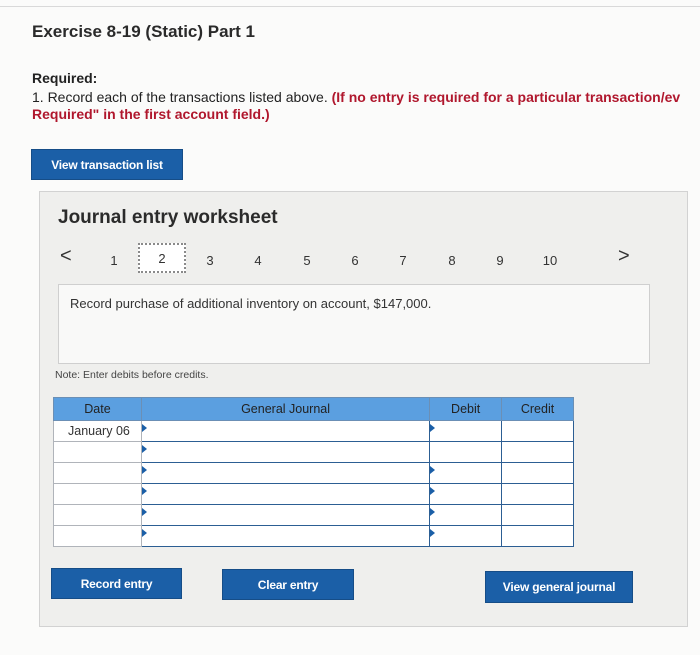 This screenshot has width=700, height=655. I want to click on table-header-row: Date General Journal Debit Credit, so click(313, 409).